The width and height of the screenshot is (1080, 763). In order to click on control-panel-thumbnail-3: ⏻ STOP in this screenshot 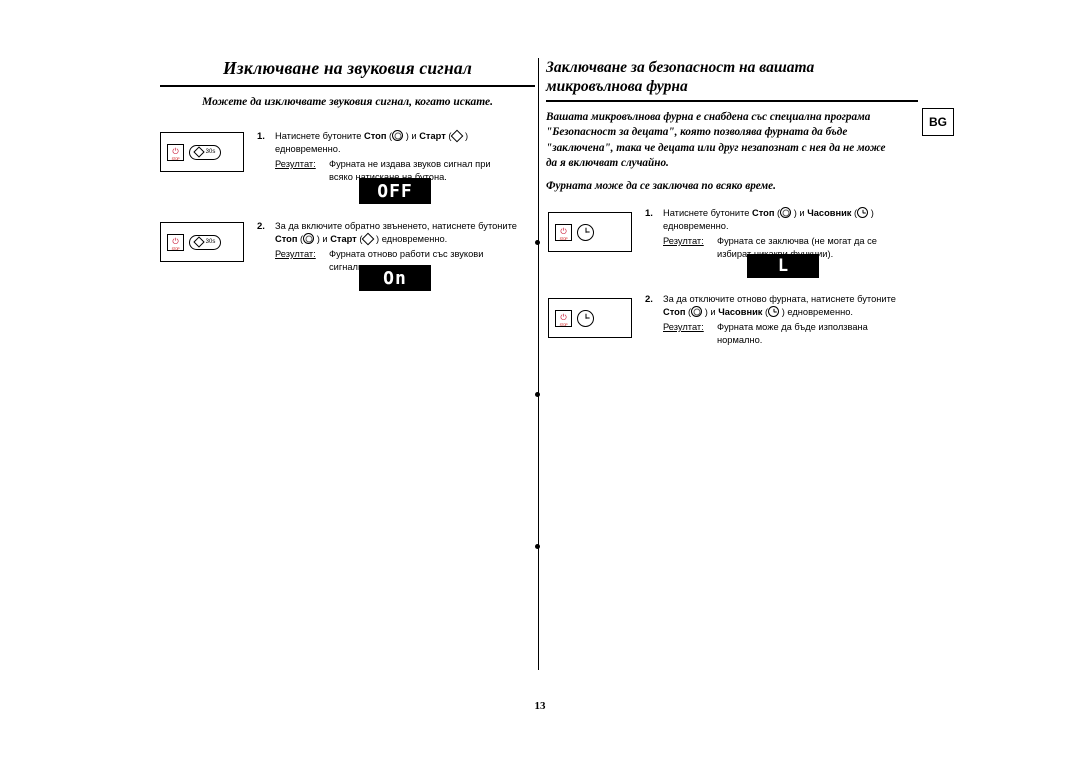, I will do `click(590, 232)`.